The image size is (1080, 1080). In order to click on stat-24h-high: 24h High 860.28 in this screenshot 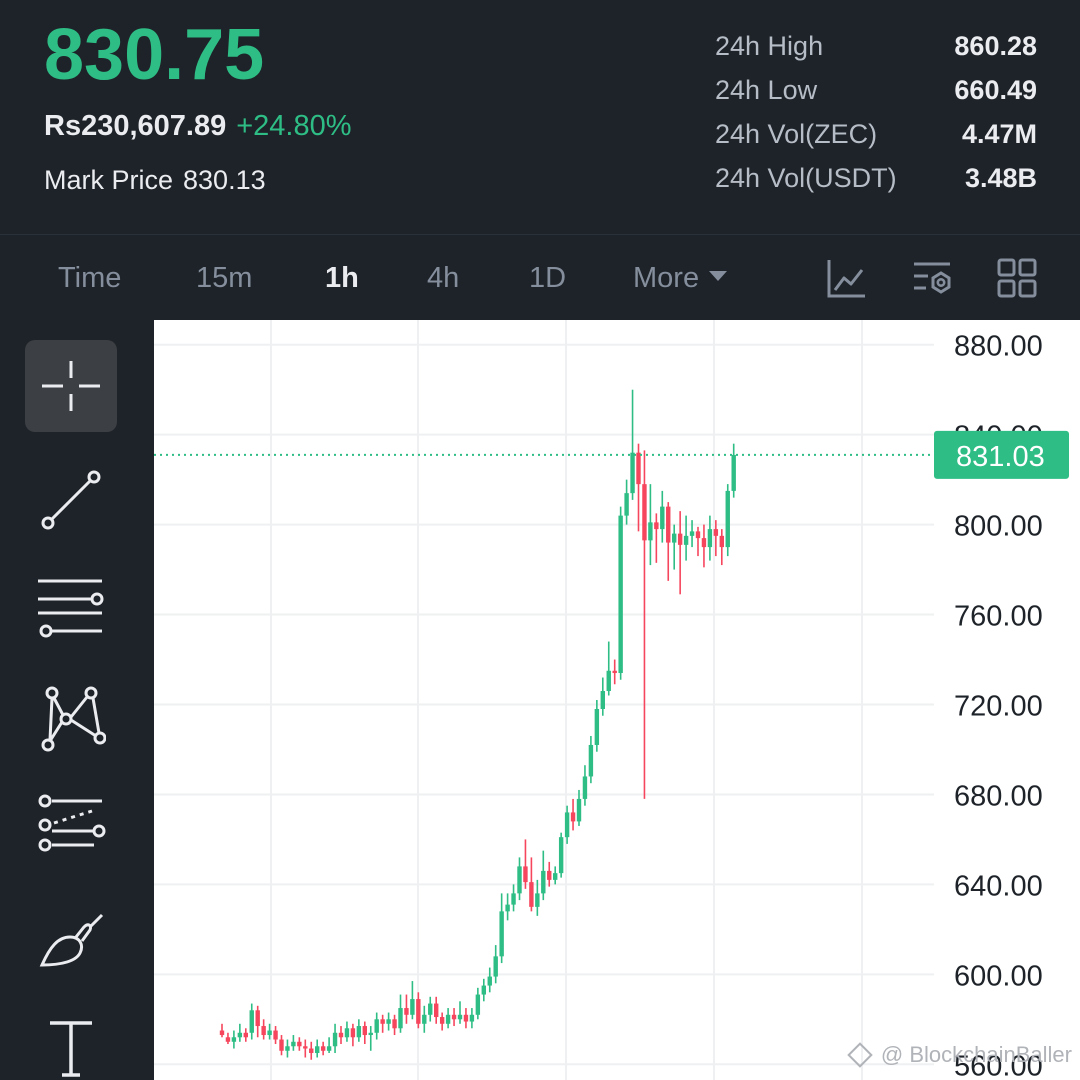, I will do `click(876, 46)`.